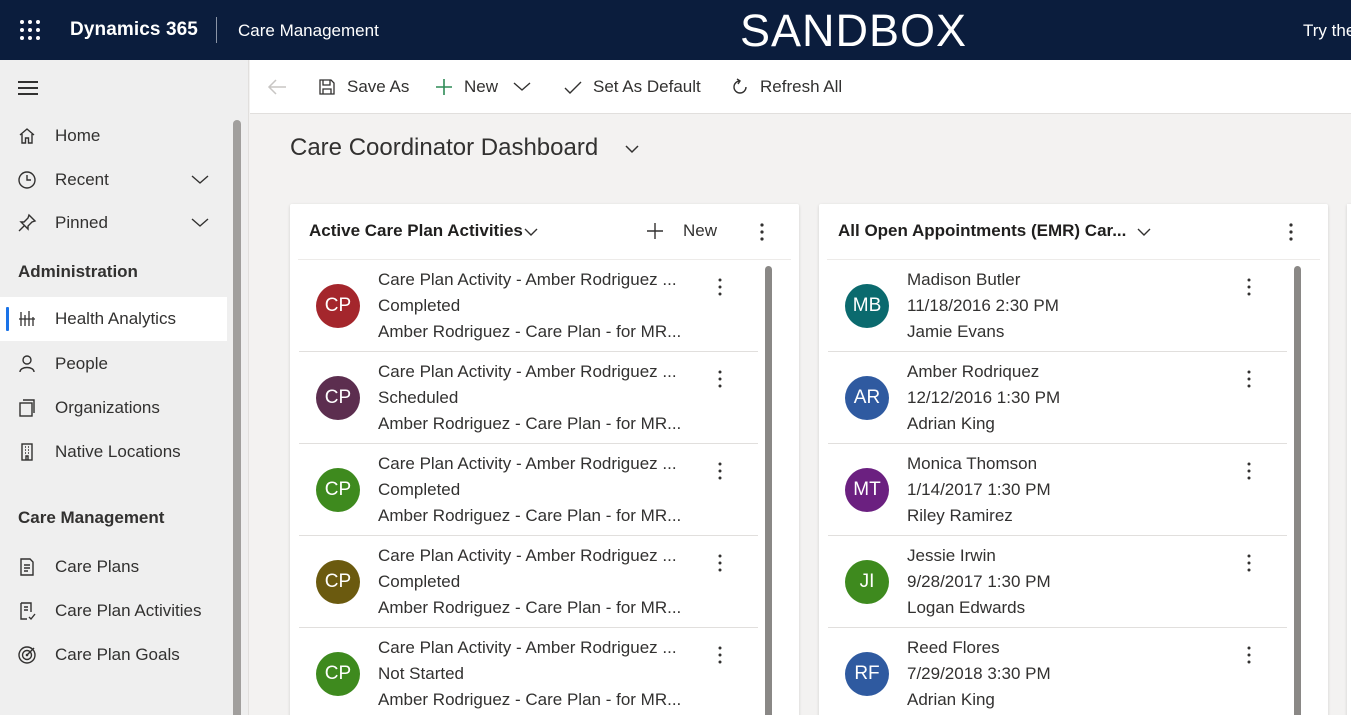 The width and height of the screenshot is (1351, 715). Describe the element at coordinates (27, 452) in the screenshot. I see `building-icon` at that location.